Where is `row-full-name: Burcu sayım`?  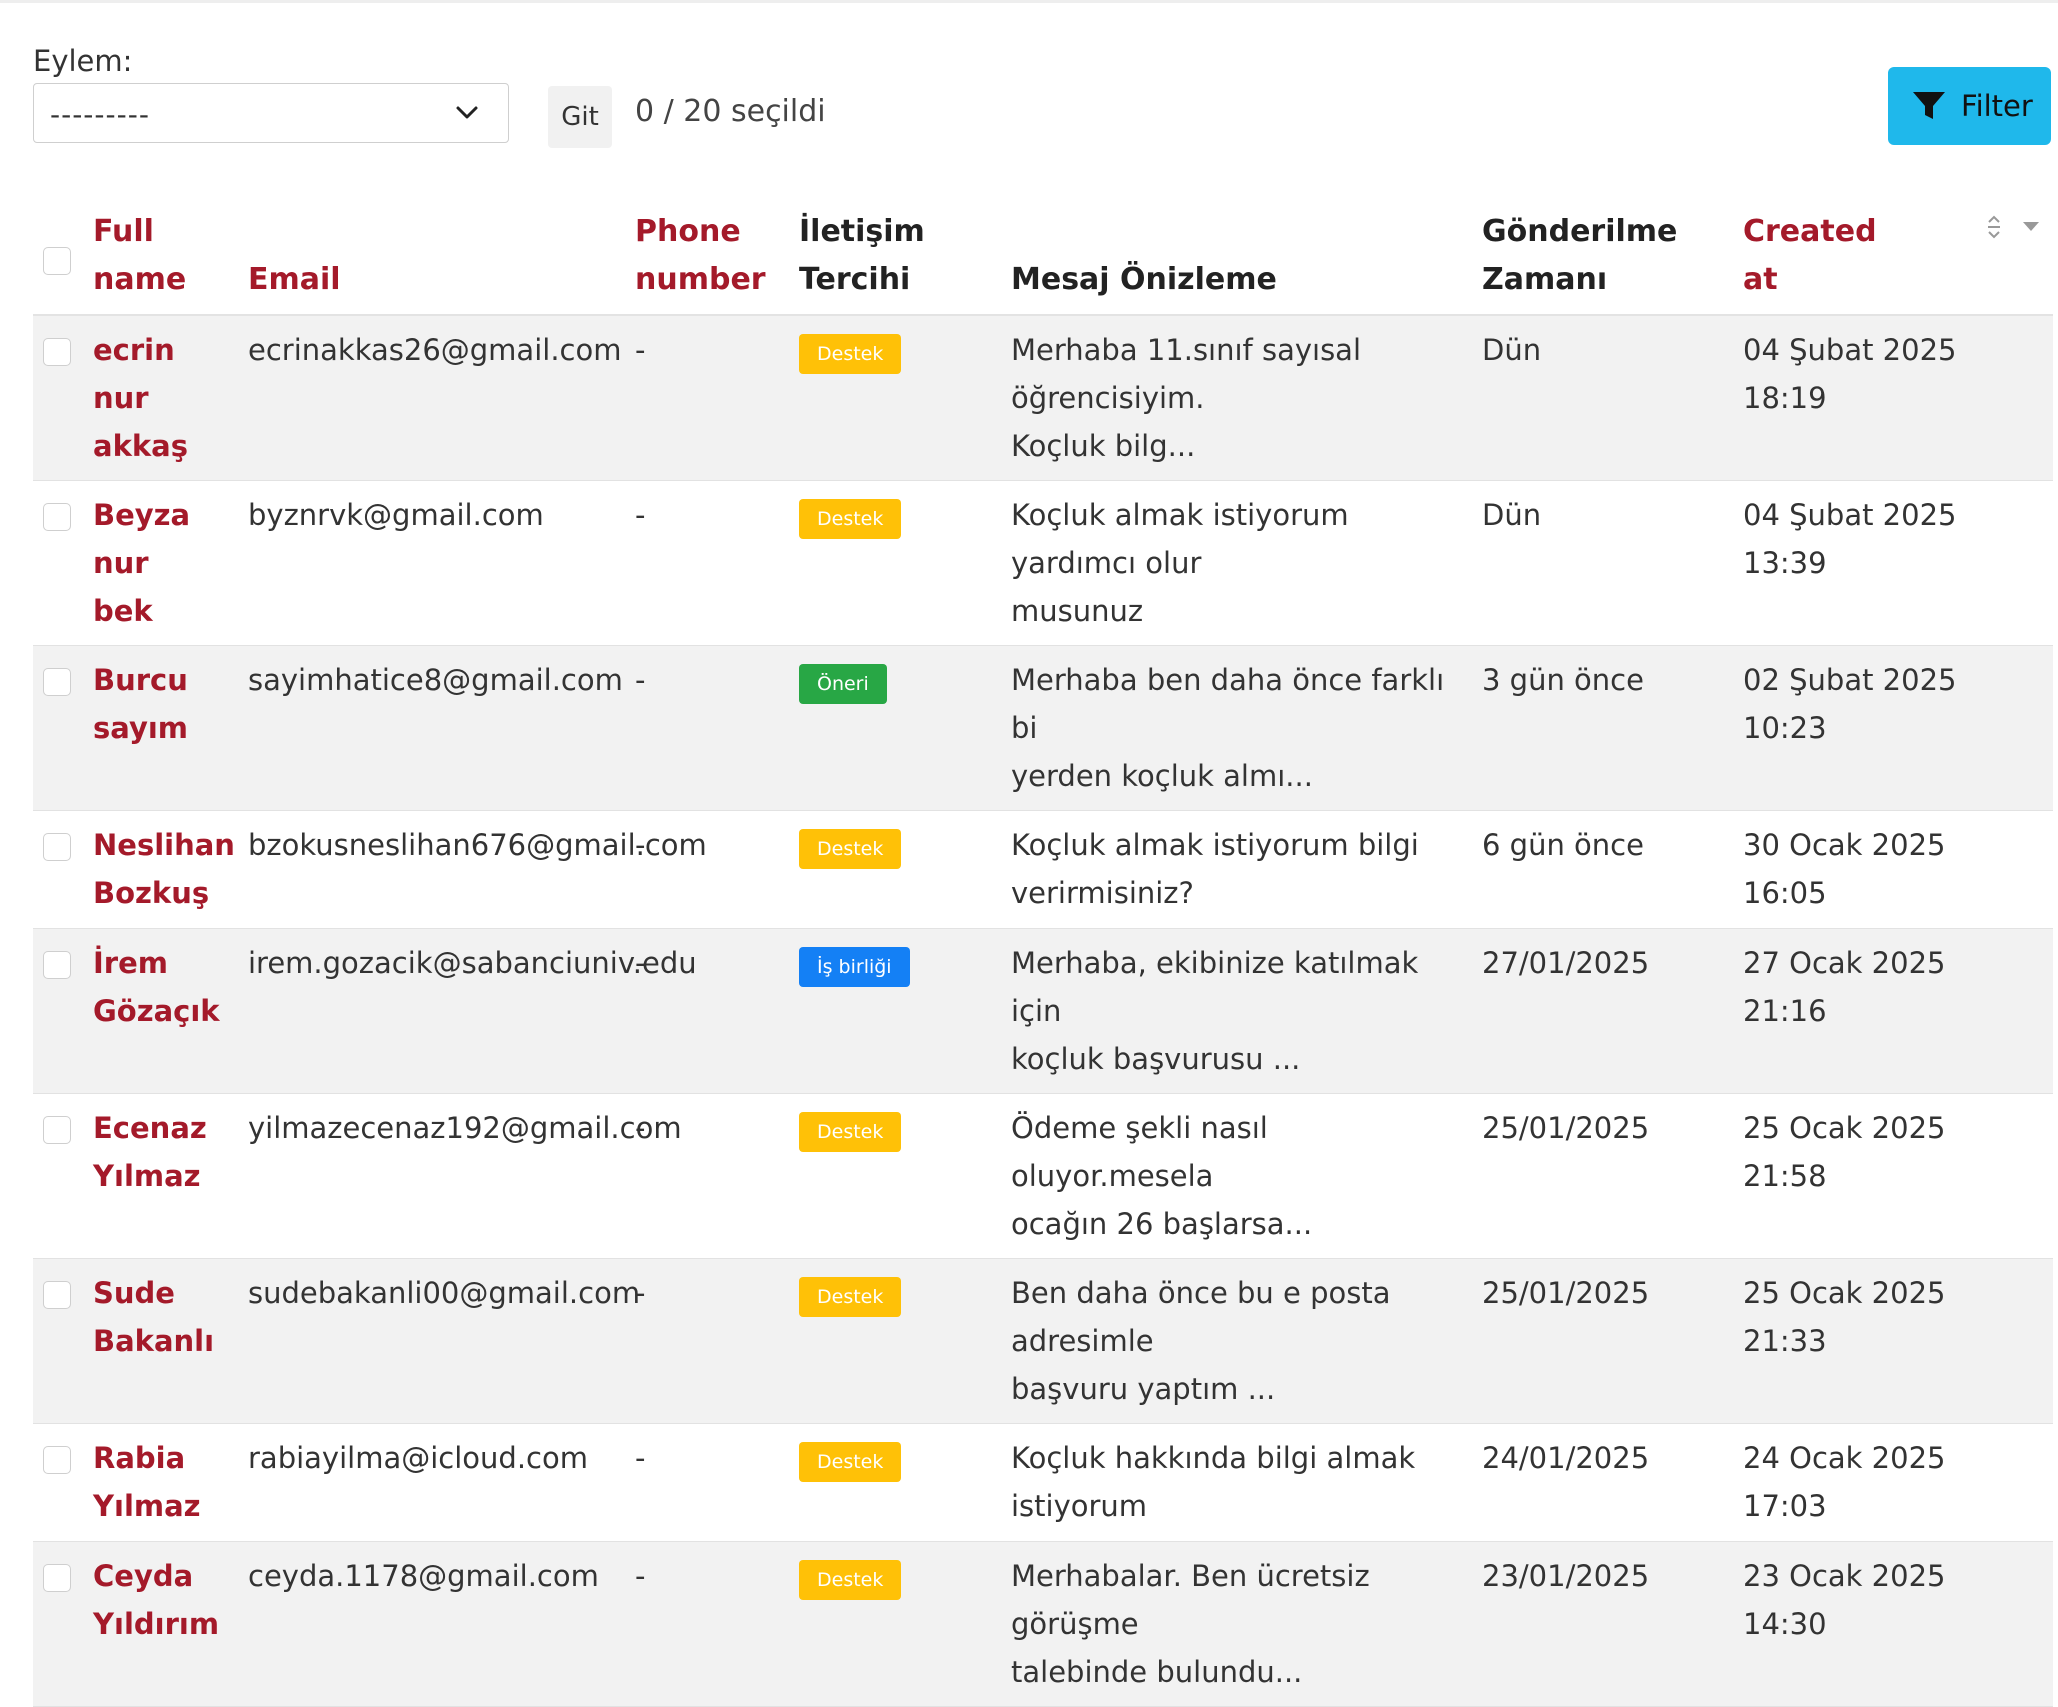
row-full-name: Burcu sayım is located at coordinates (170, 728).